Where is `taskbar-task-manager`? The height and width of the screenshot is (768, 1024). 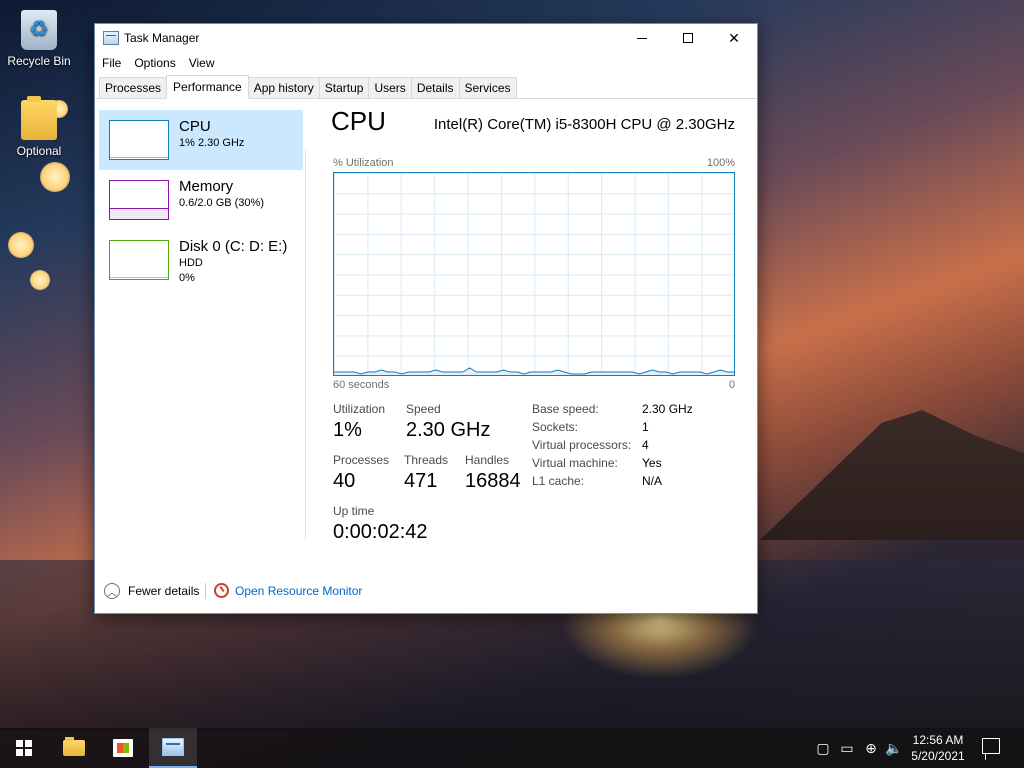 taskbar-task-manager is located at coordinates (173, 748).